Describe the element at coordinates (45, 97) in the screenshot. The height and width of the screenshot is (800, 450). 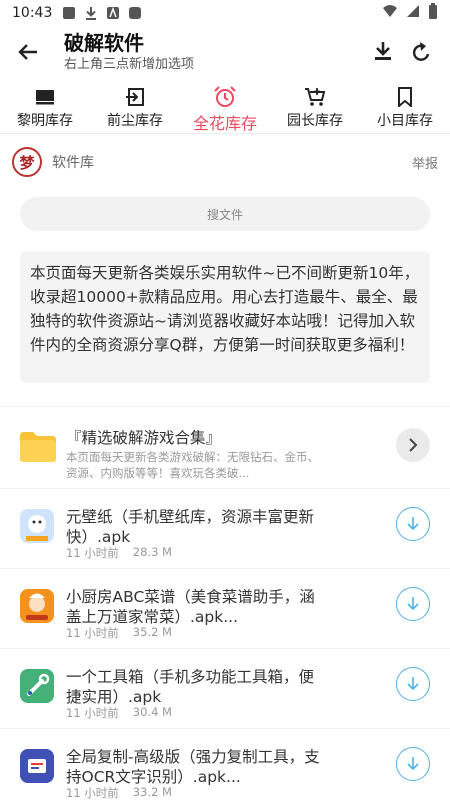
I see `keyboard-icon` at that location.